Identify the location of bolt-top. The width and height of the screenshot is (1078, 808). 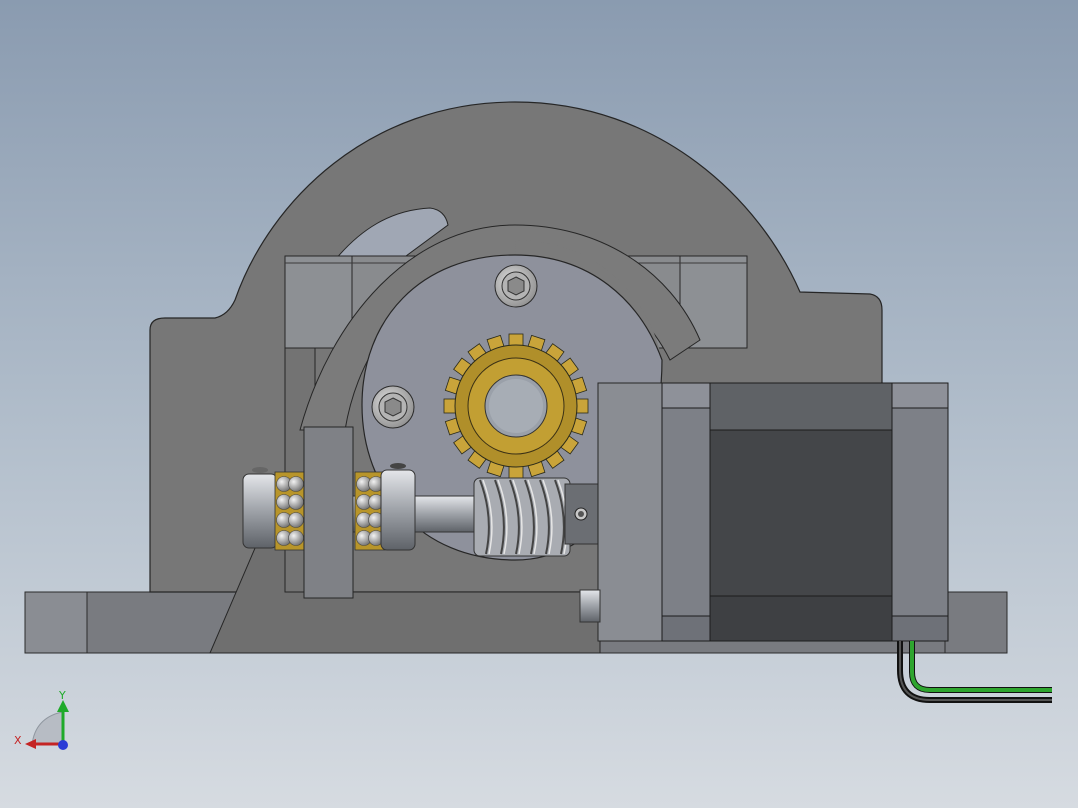
(516, 286).